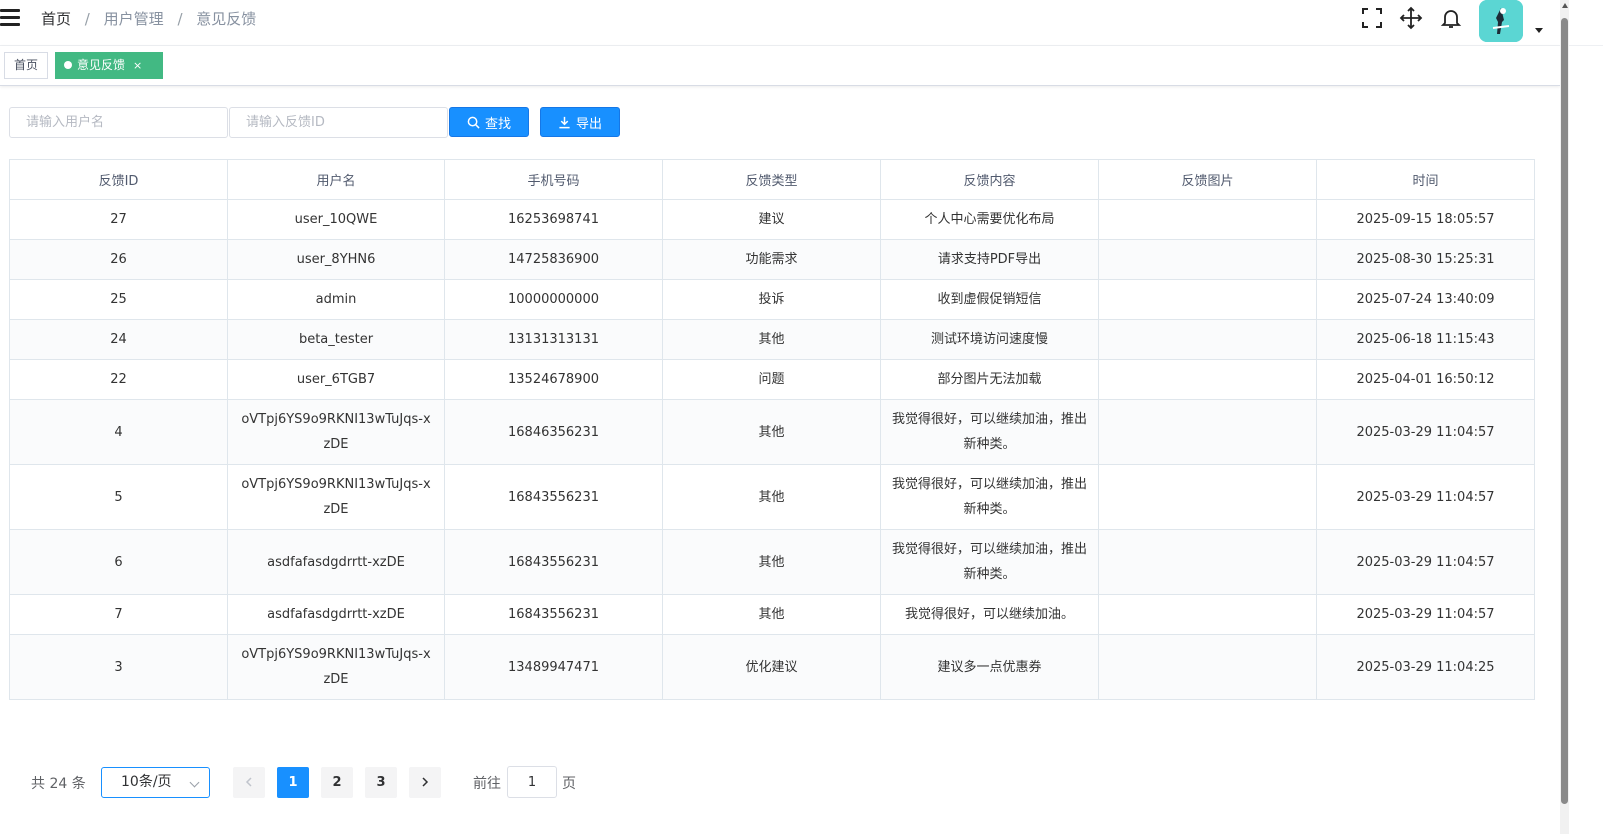 Image resolution: width=1603 pixels, height=834 pixels. I want to click on cell-content: 部分图片无法加载, so click(989, 379).